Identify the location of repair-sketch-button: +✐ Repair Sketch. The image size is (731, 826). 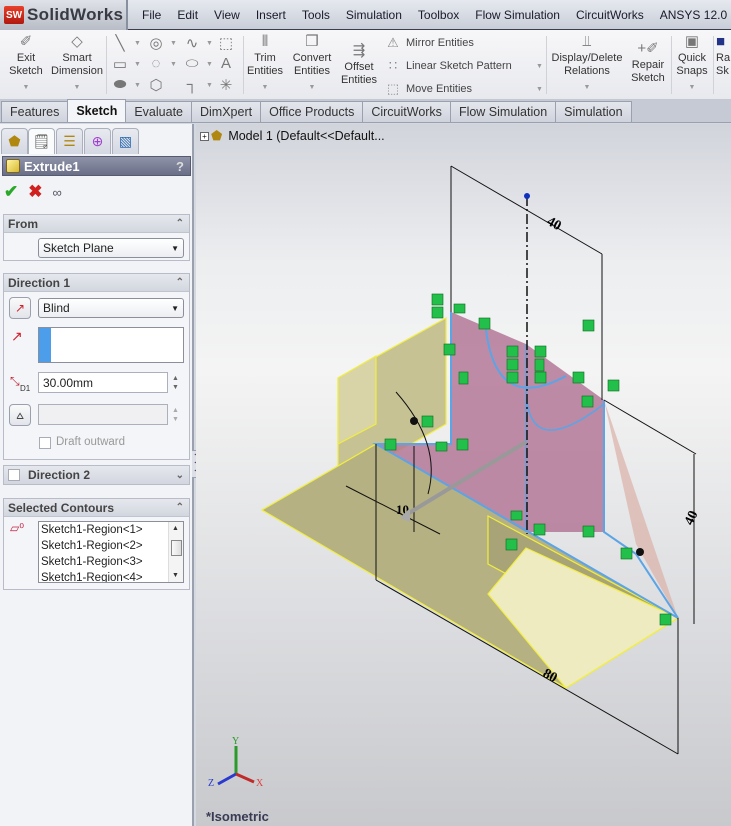
(648, 62).